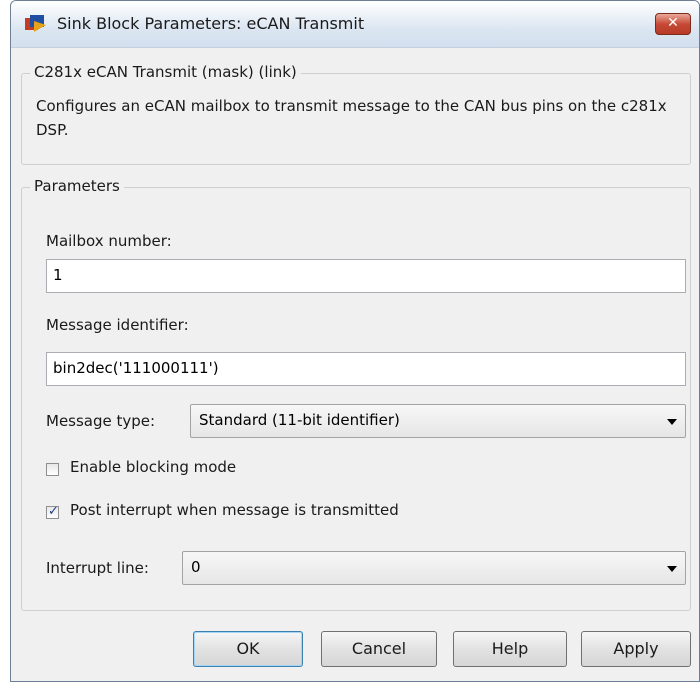  I want to click on checkmark-icon: ✓, so click(53, 511).